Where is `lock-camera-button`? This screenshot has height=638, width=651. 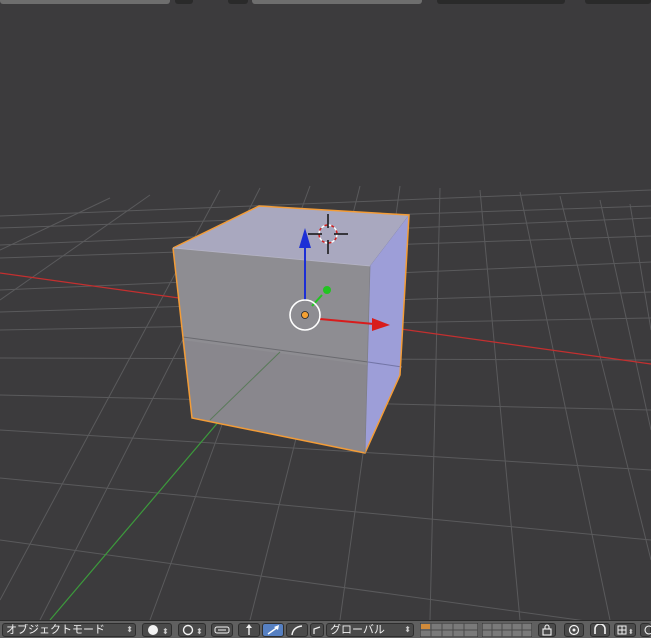 lock-camera-button is located at coordinates (547, 630).